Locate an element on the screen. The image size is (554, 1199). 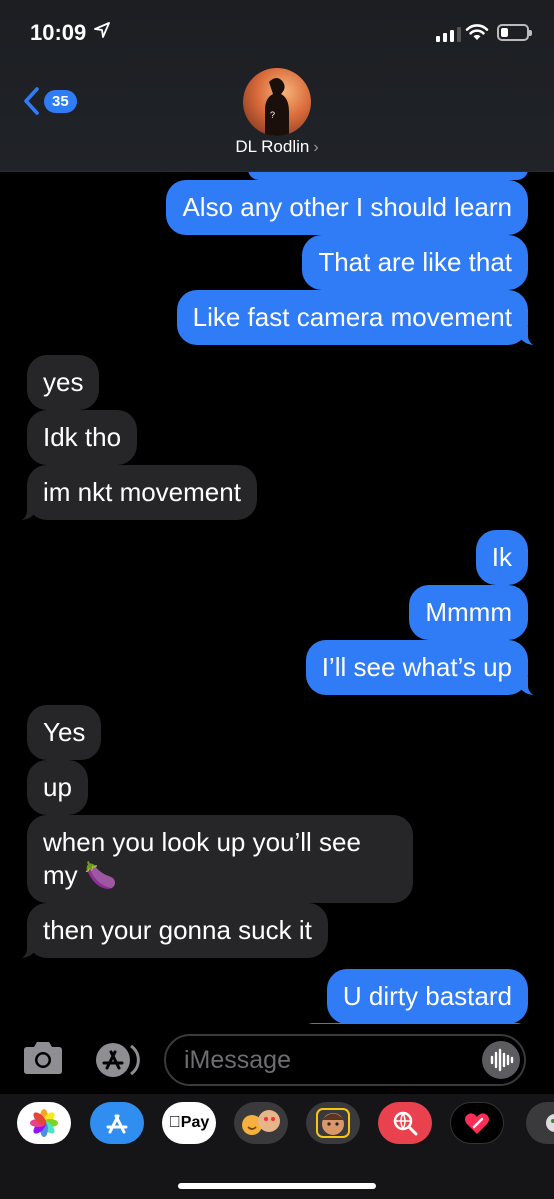
battery-icon is located at coordinates (514, 32).